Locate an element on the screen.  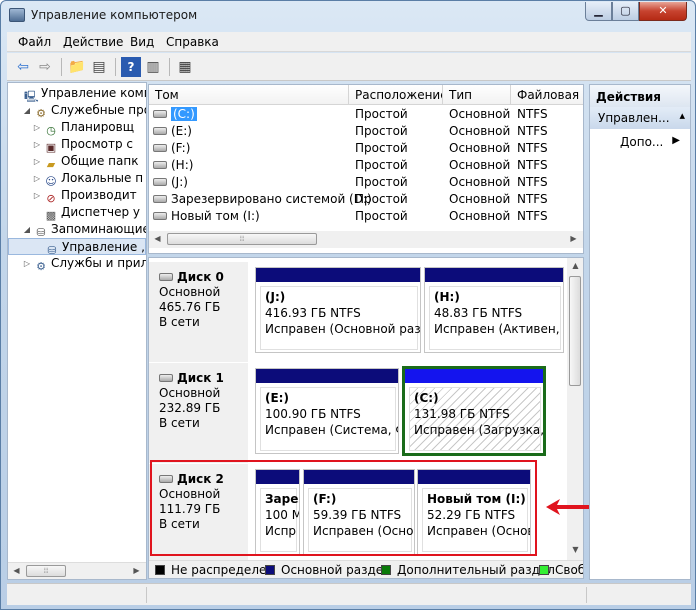
tree-item: ▷ ☺ Локальные п is located at coordinates (75, 179).